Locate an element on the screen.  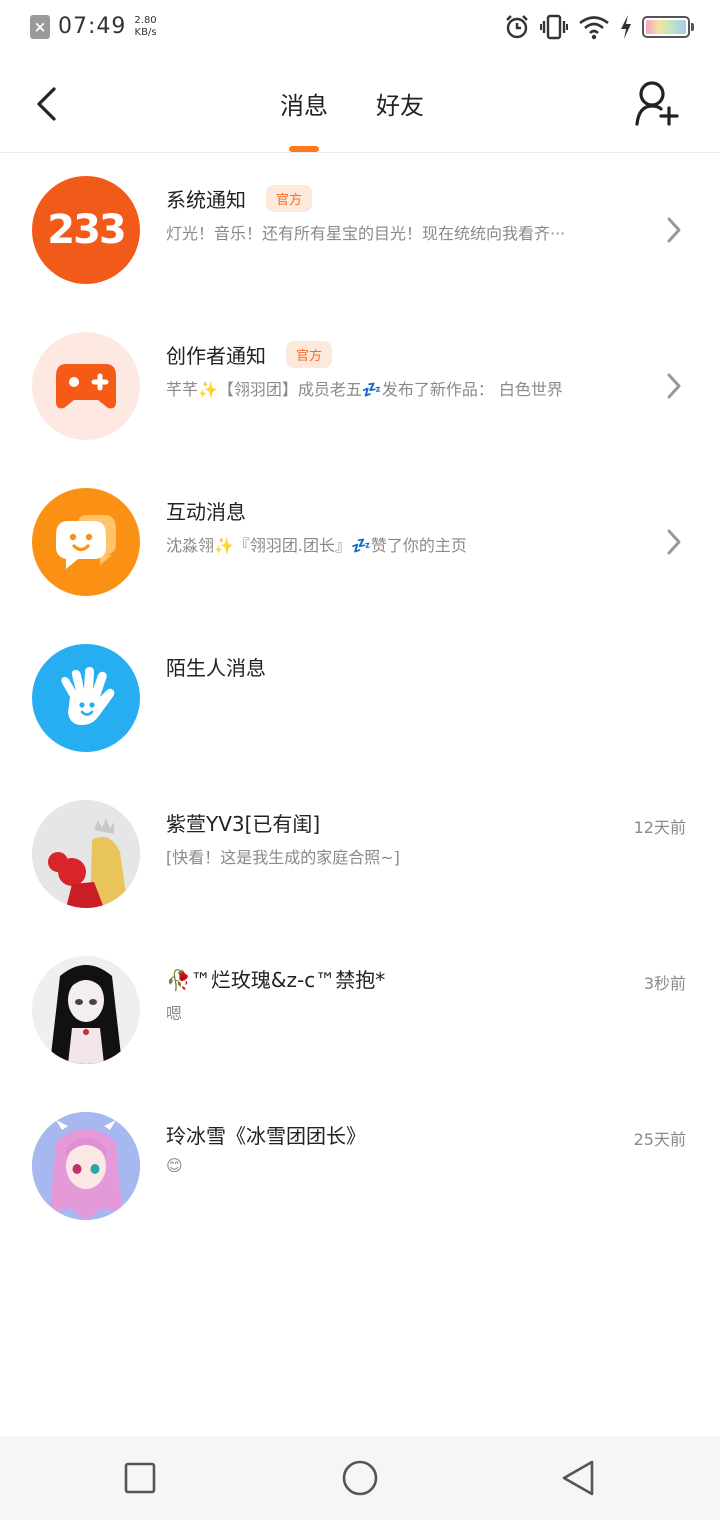
waving-hand-icon is located at coordinates (88, 696).